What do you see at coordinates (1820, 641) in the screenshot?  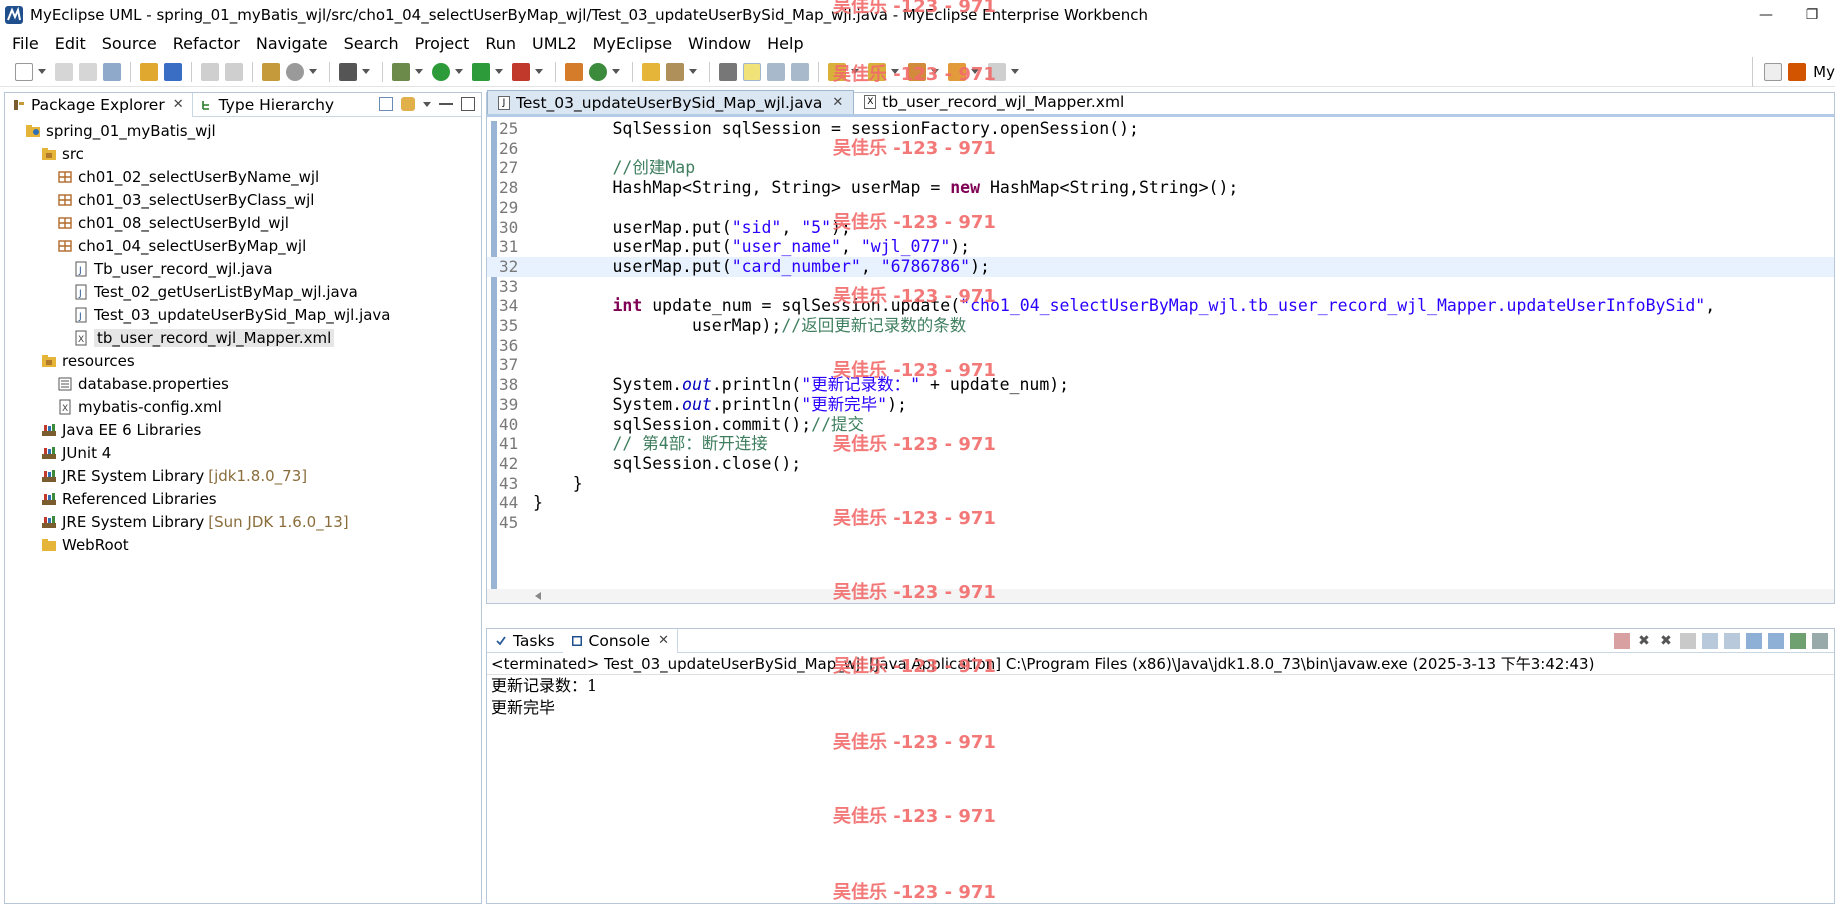 I see `display-console-icon` at bounding box center [1820, 641].